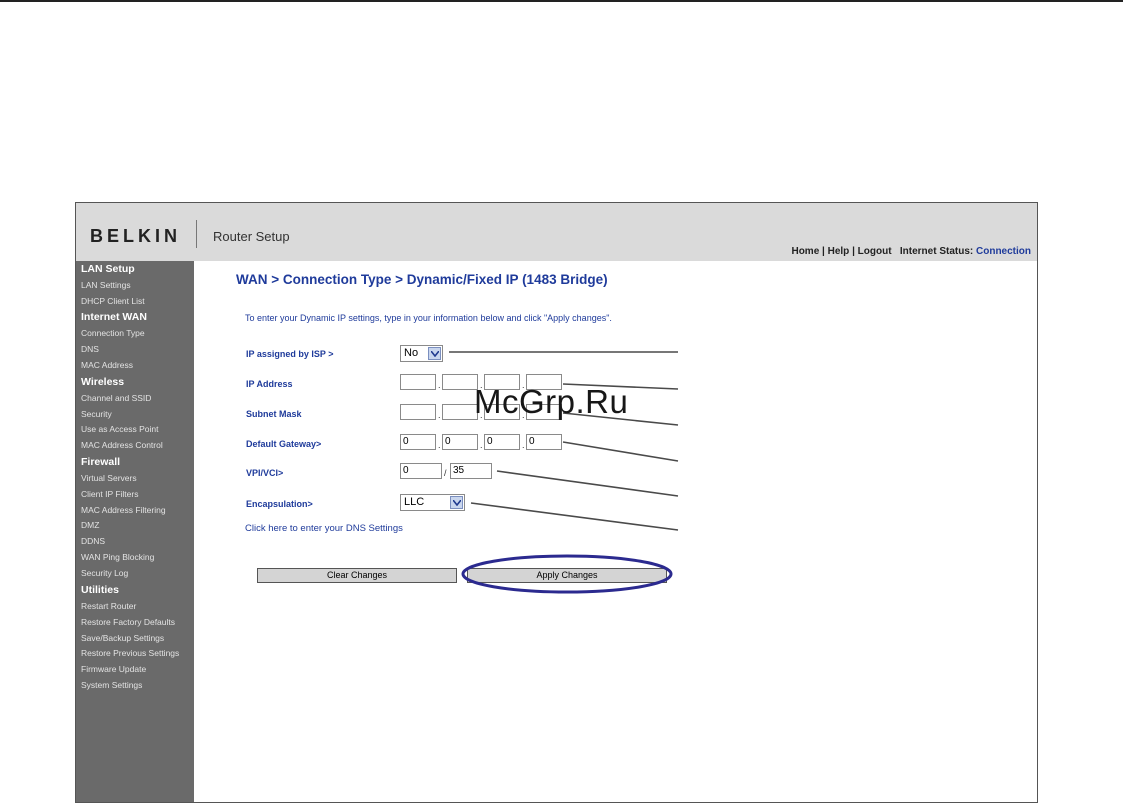  Describe the element at coordinates (421, 353) in the screenshot. I see `ip-assigned-select: No` at that location.